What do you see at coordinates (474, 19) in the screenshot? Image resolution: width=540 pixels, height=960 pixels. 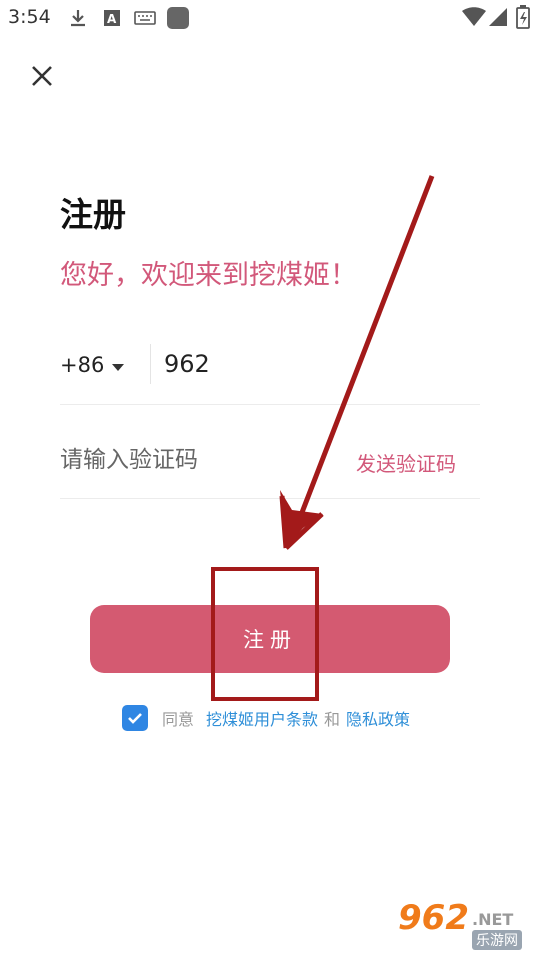 I see `wifi-icon` at bounding box center [474, 19].